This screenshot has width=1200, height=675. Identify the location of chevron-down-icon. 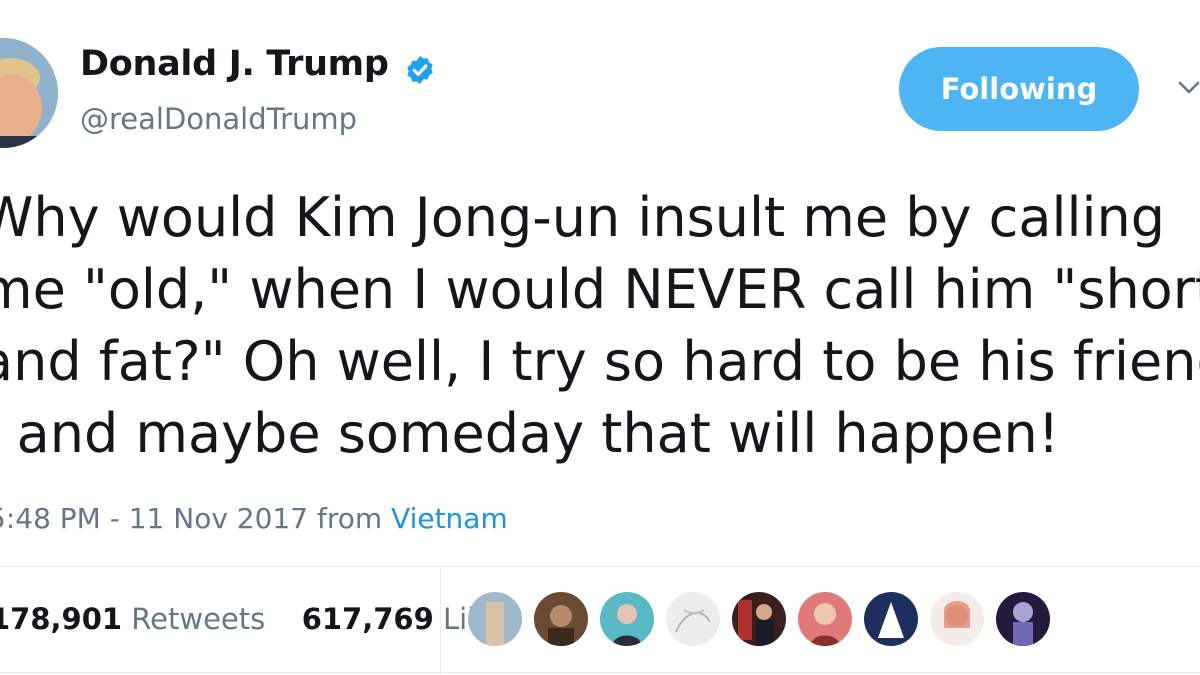
(1189, 88).